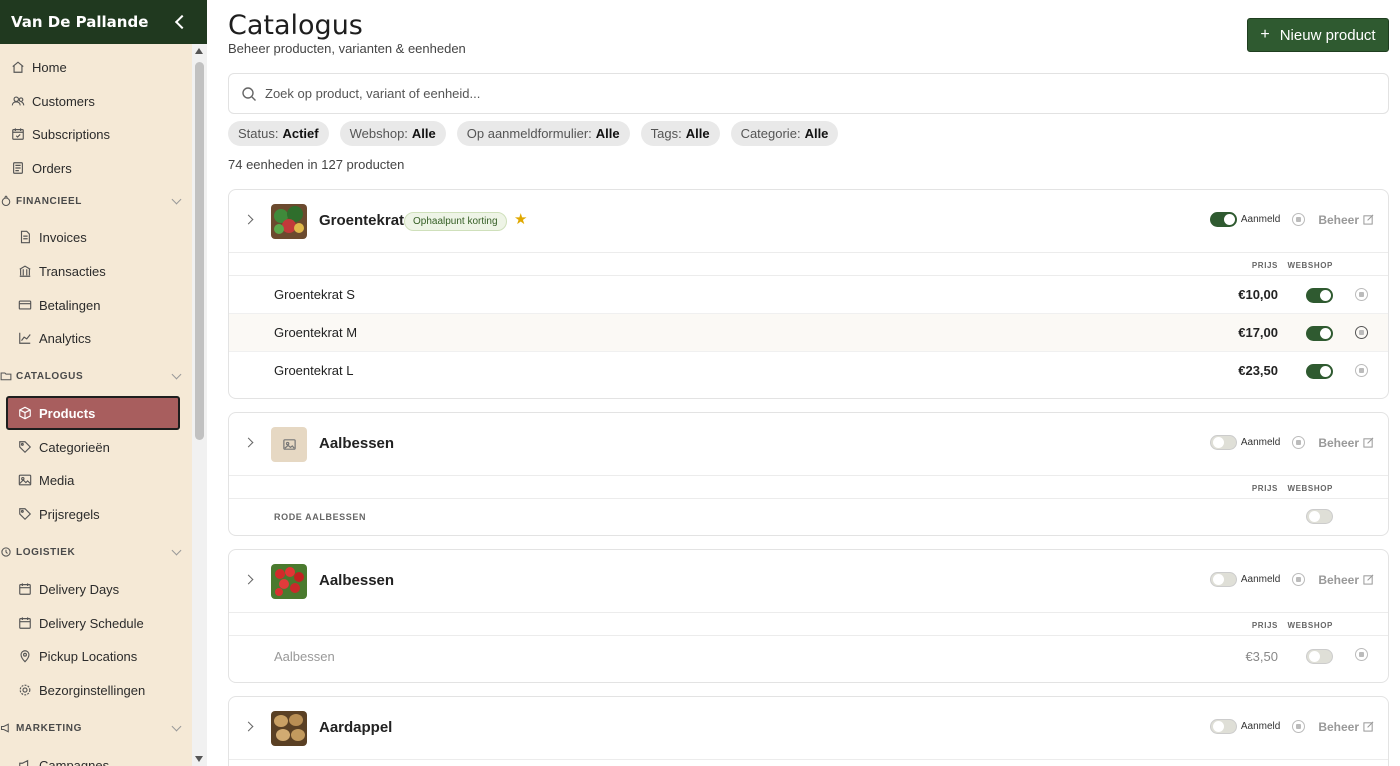  What do you see at coordinates (25, 514) in the screenshot?
I see `price-tag-icon` at bounding box center [25, 514].